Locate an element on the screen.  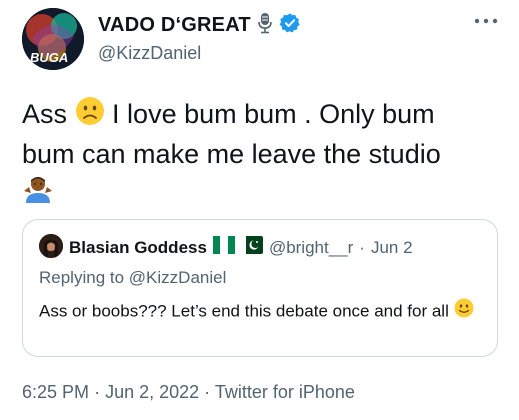
author-name-row: VADO D‘GREAT is located at coordinates (199, 25).